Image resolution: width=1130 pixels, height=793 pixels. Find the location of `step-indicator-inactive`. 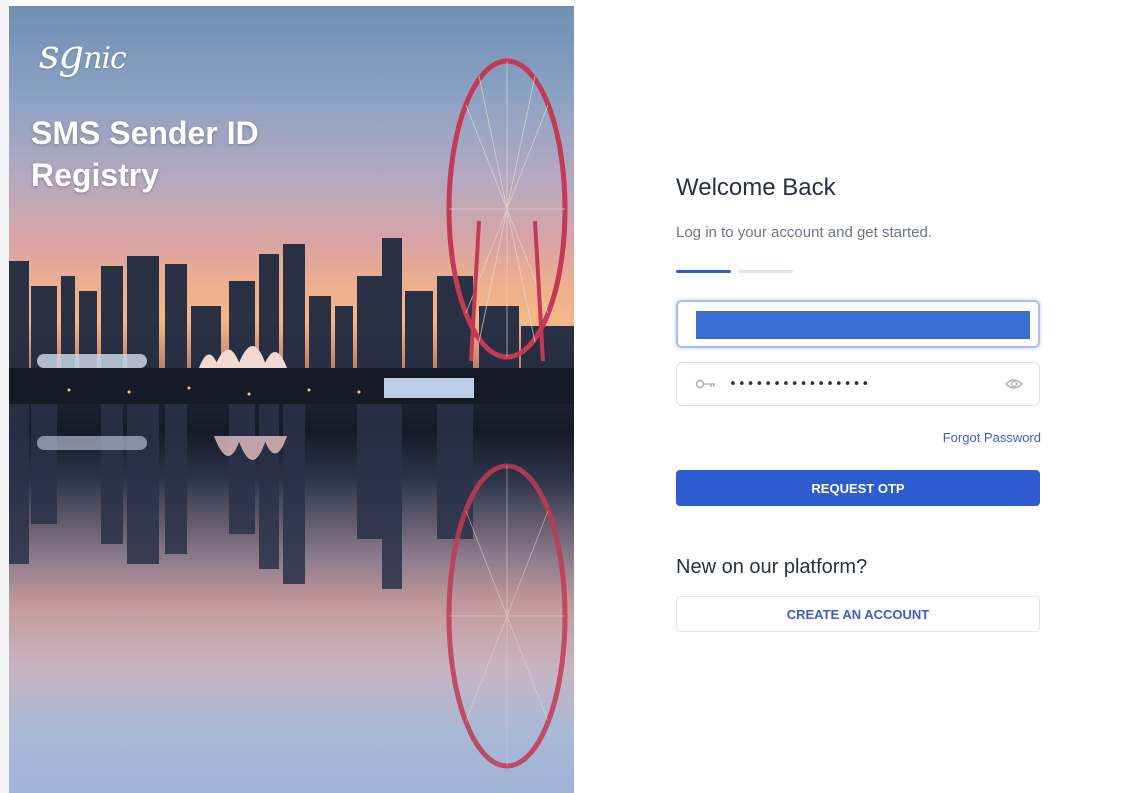

step-indicator-inactive is located at coordinates (765, 271).